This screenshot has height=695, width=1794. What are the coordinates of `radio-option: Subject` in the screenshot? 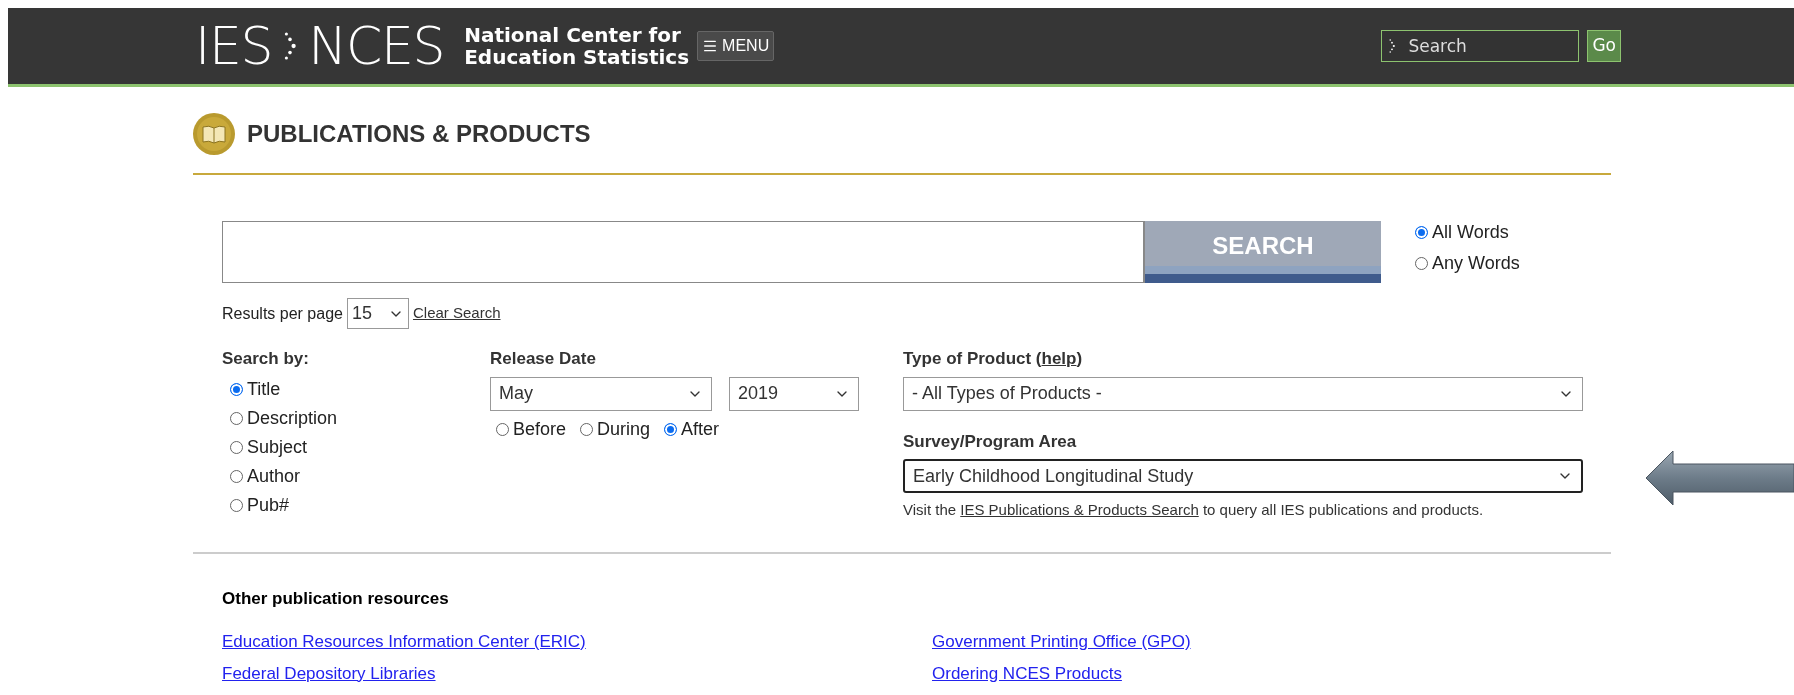 It's located at (360, 447).